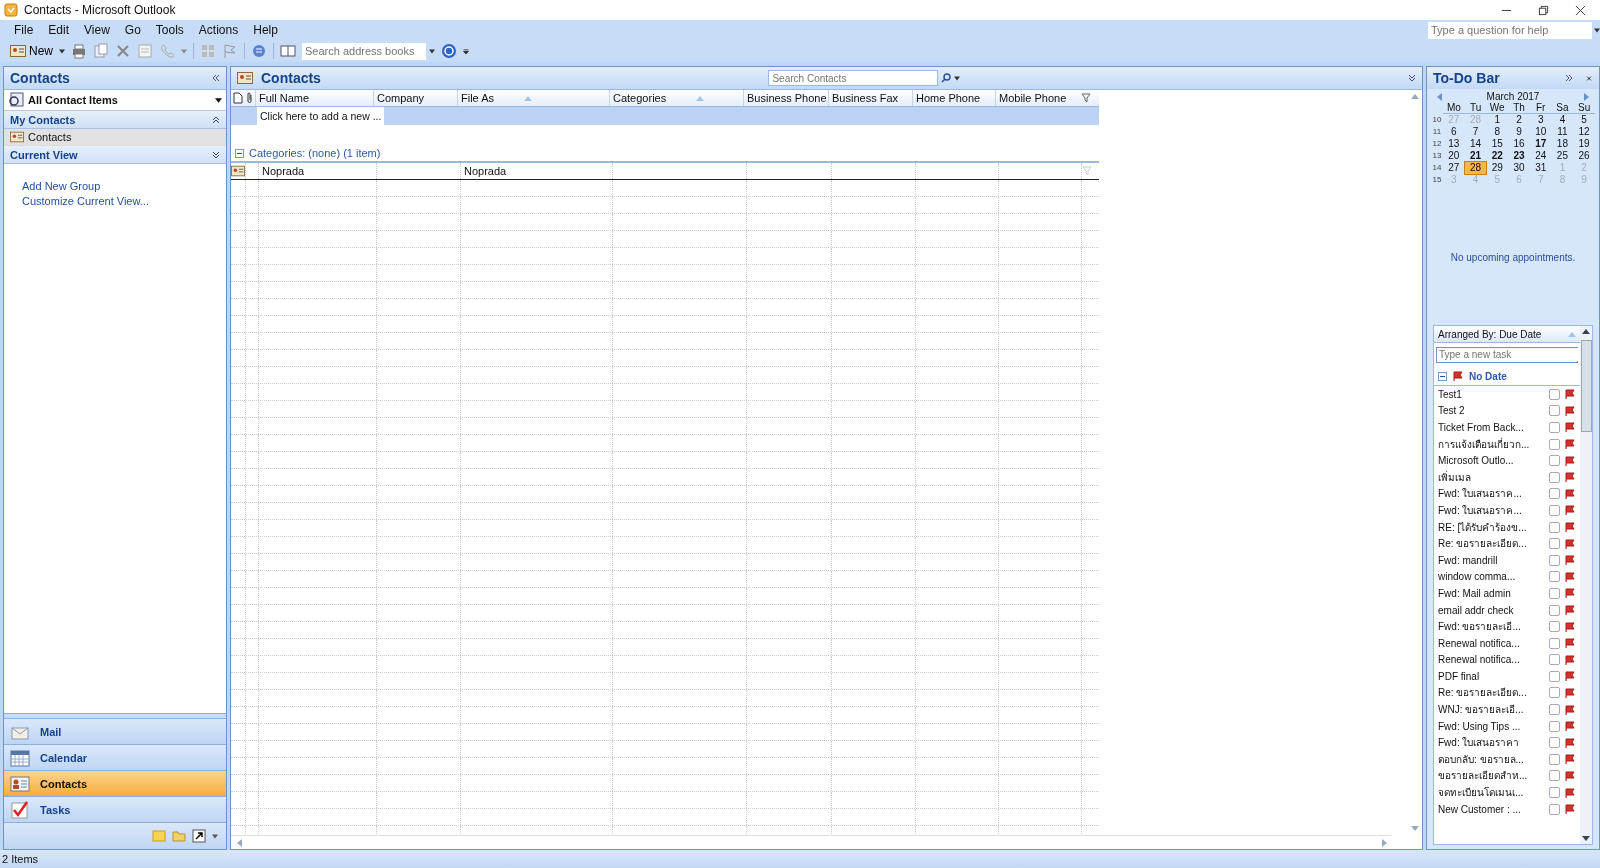 The width and height of the screenshot is (1600, 868). I want to click on expand-pane-icon, so click(1569, 78).